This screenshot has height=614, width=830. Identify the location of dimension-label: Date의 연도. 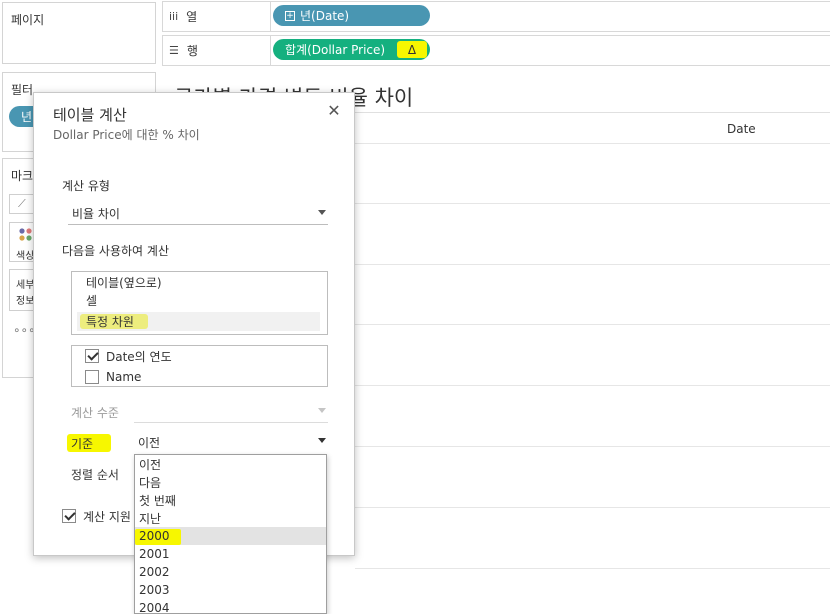
(139, 356).